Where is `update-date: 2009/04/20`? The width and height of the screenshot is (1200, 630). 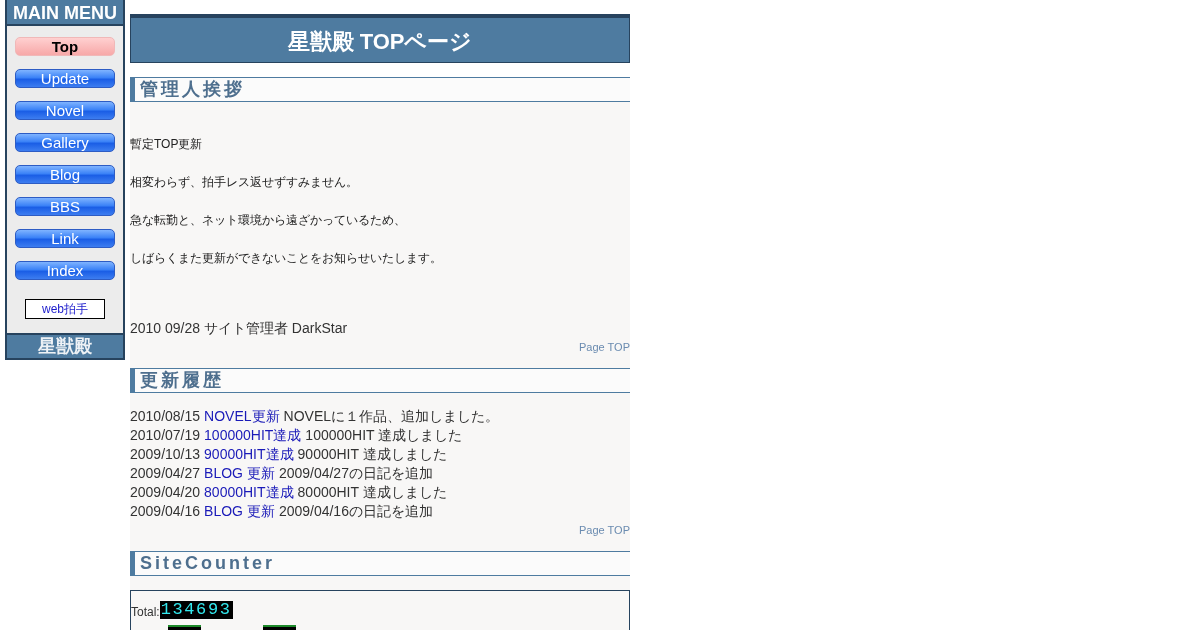
update-date: 2009/04/20 is located at coordinates (165, 492).